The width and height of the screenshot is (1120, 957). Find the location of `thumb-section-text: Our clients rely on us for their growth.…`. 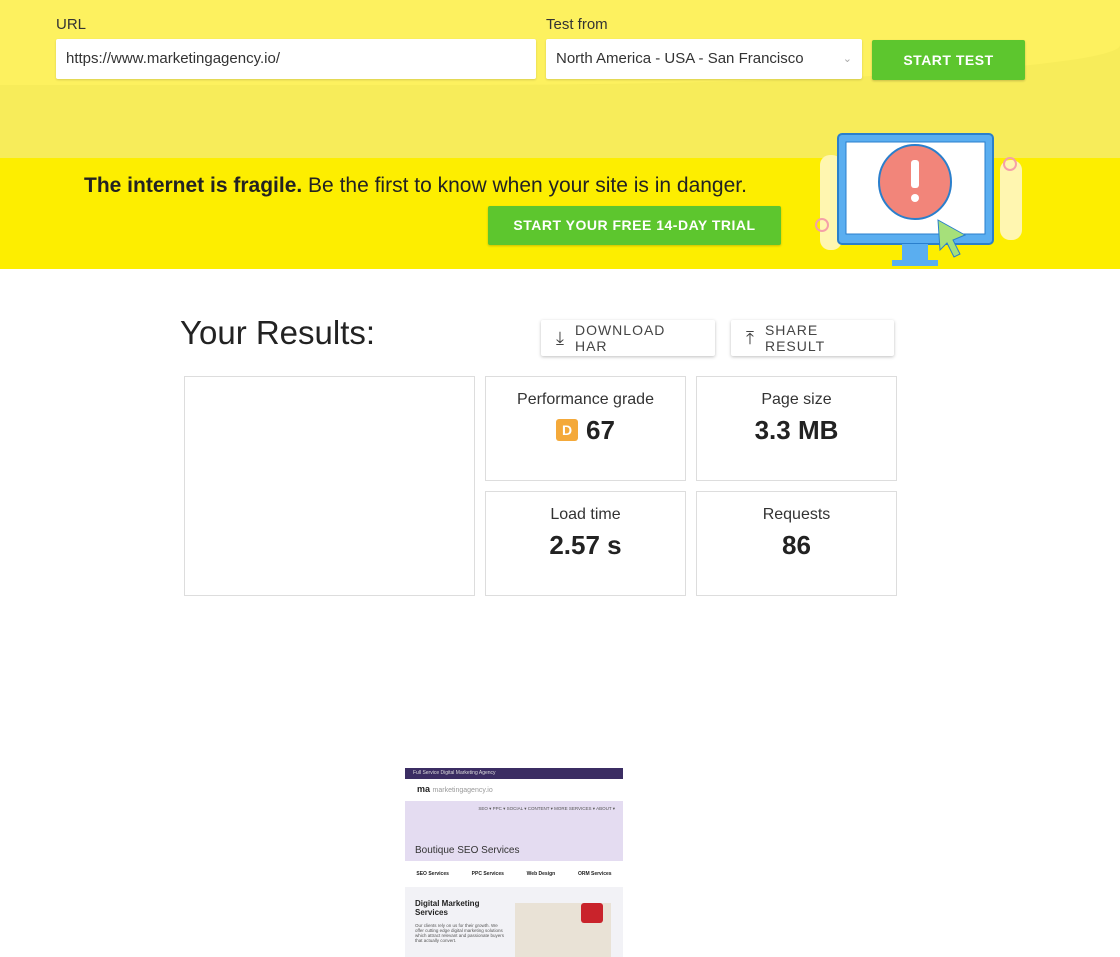

thumb-section-text: Our clients rely on us for their growth.… is located at coordinates (460, 933).